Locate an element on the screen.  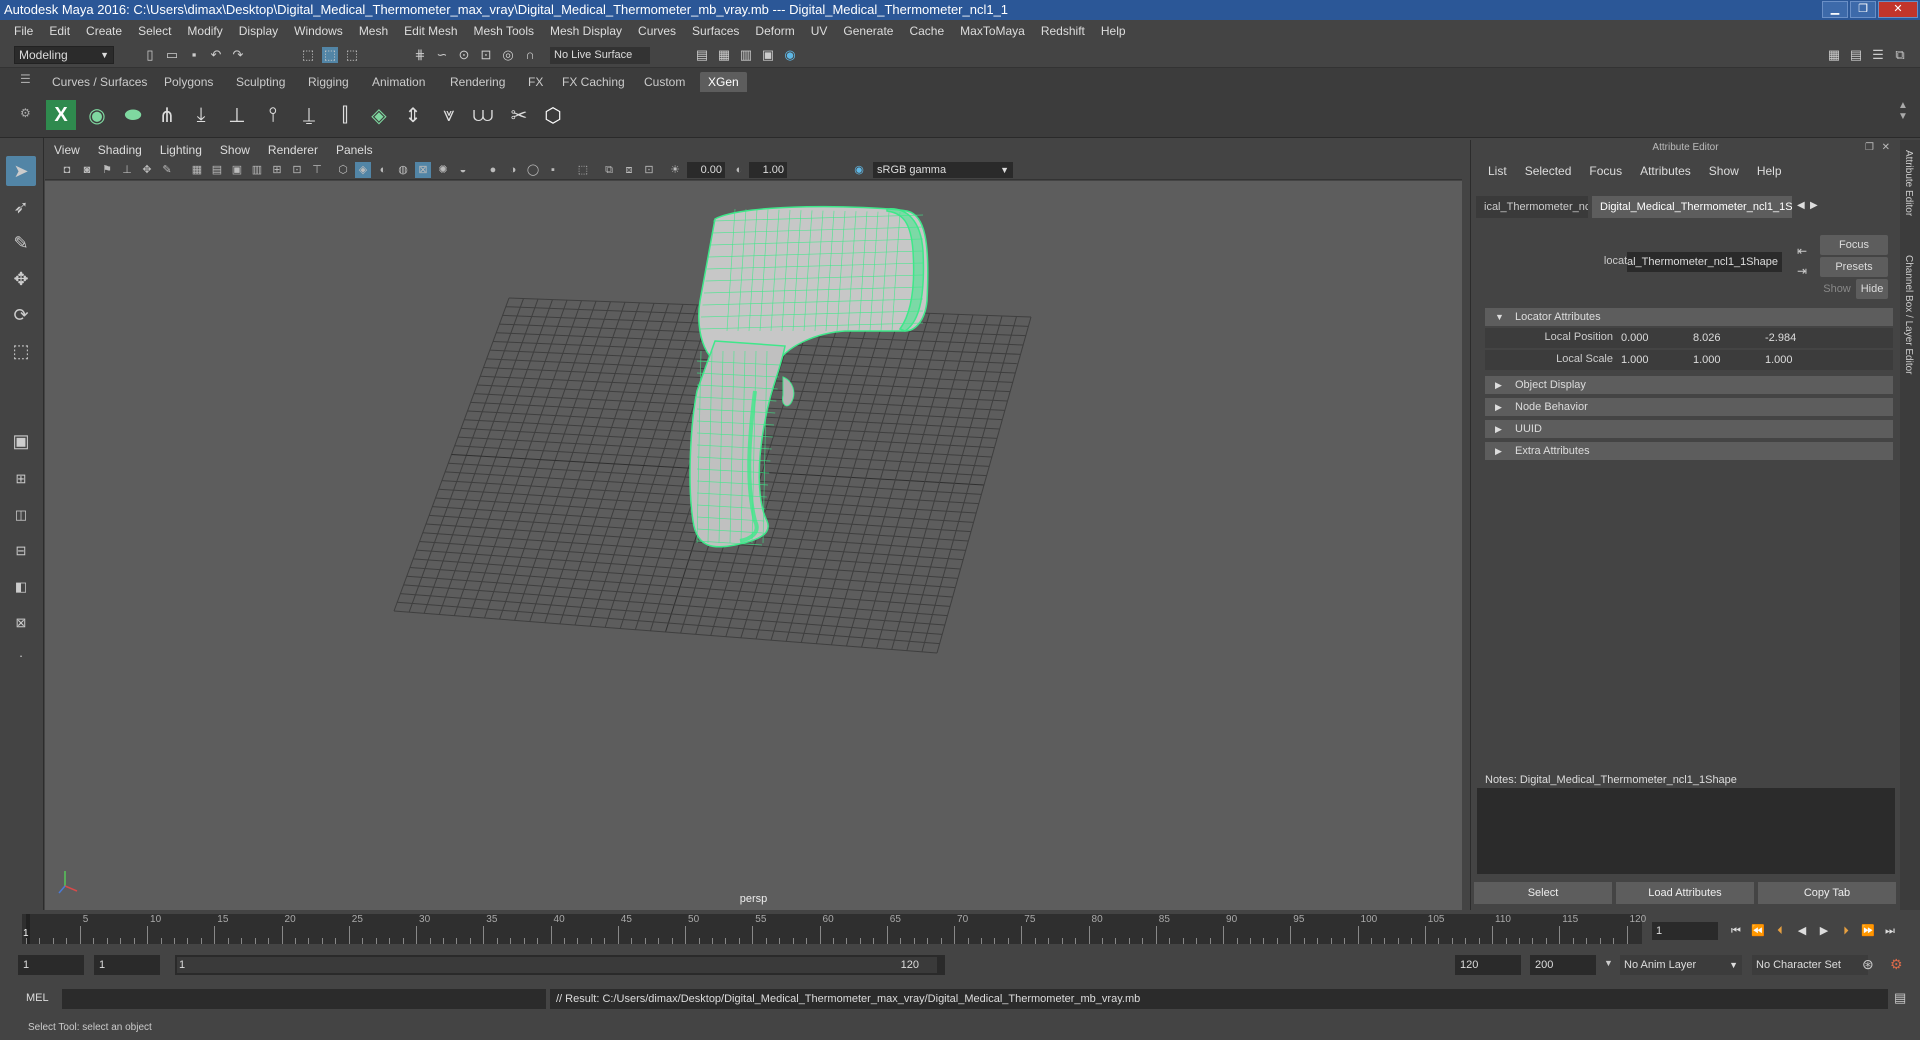
select-tool-icon: ➤ is located at coordinates (21, 171).